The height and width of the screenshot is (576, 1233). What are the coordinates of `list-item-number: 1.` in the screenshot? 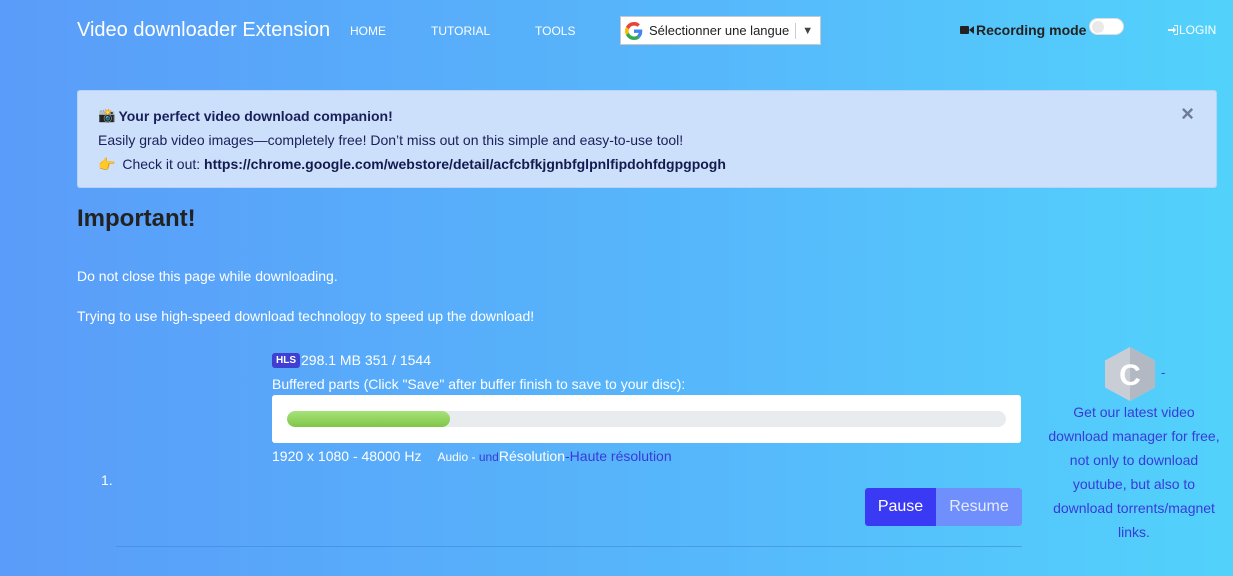 It's located at (107, 480).